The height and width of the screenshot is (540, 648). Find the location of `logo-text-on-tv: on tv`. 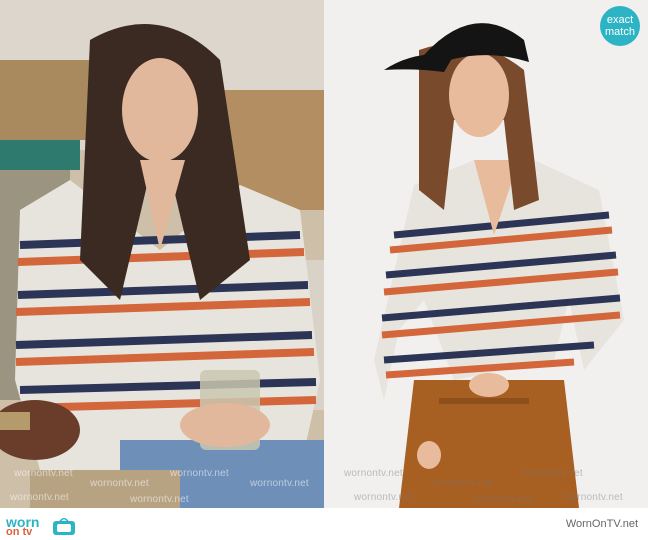

logo-text-on-tv: on tv is located at coordinates (19, 532).